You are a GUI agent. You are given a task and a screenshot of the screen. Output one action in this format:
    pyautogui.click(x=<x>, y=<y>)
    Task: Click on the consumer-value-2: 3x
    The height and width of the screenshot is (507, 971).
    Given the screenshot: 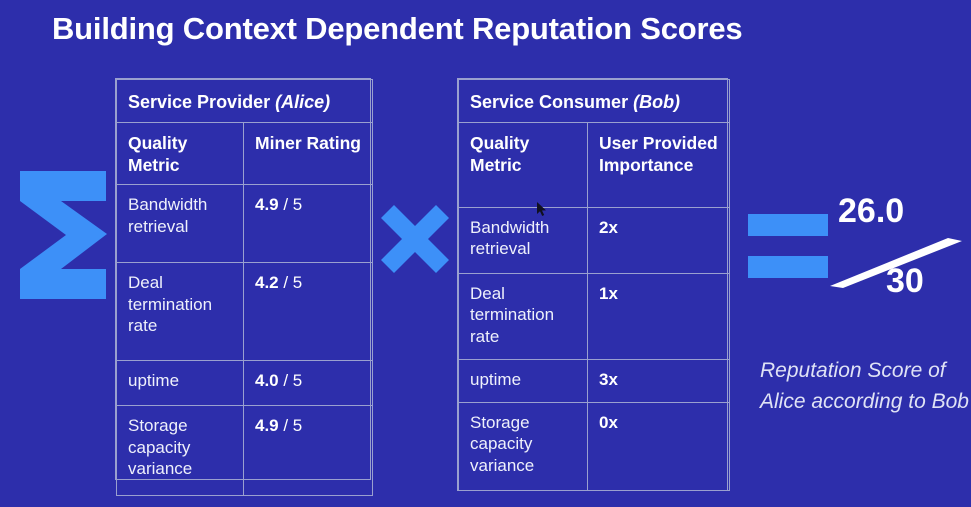 What is the action you would take?
    pyautogui.click(x=658, y=380)
    